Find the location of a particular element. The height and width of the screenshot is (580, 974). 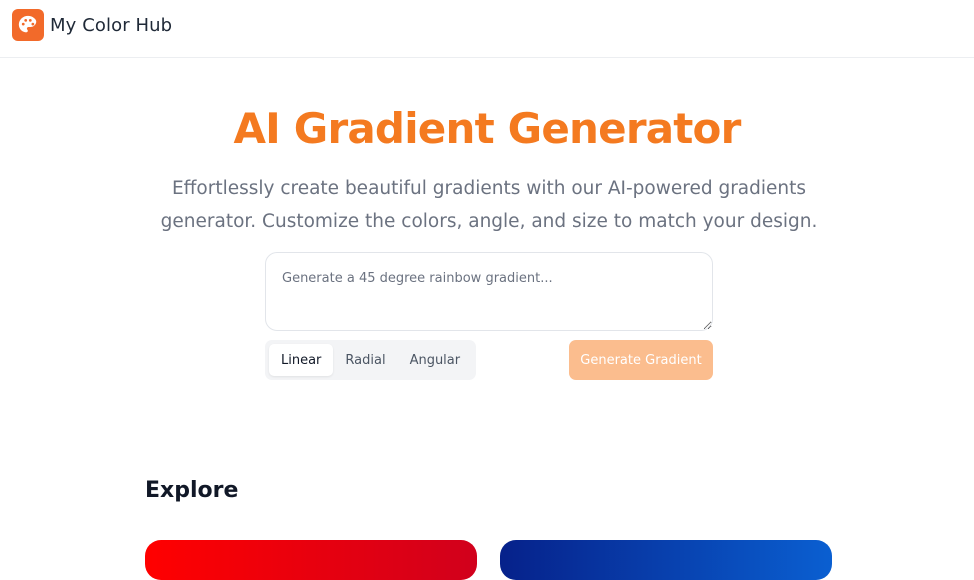

brand-home-link: My Color Hub is located at coordinates (92, 25).